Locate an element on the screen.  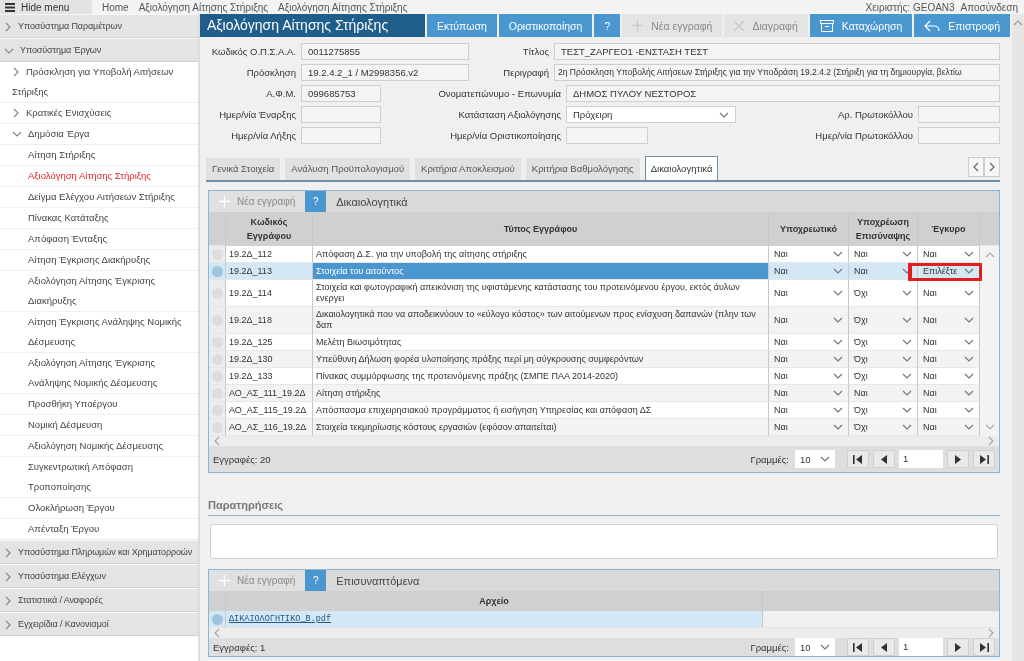
input-field: 099685753 is located at coordinates (341, 93).